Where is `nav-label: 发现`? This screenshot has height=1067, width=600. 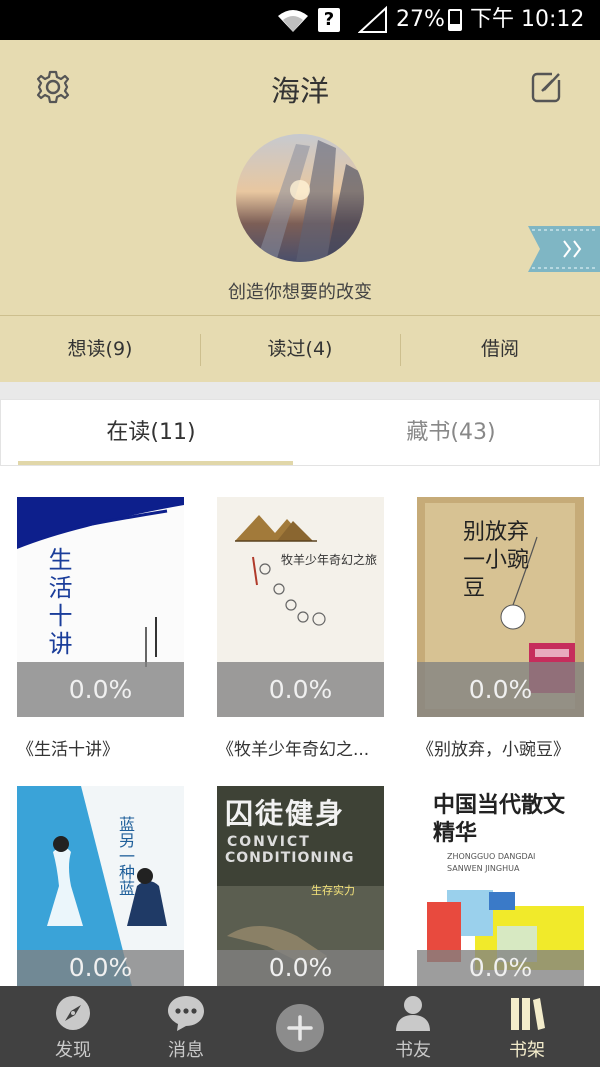 nav-label: 发现 is located at coordinates (73, 1050).